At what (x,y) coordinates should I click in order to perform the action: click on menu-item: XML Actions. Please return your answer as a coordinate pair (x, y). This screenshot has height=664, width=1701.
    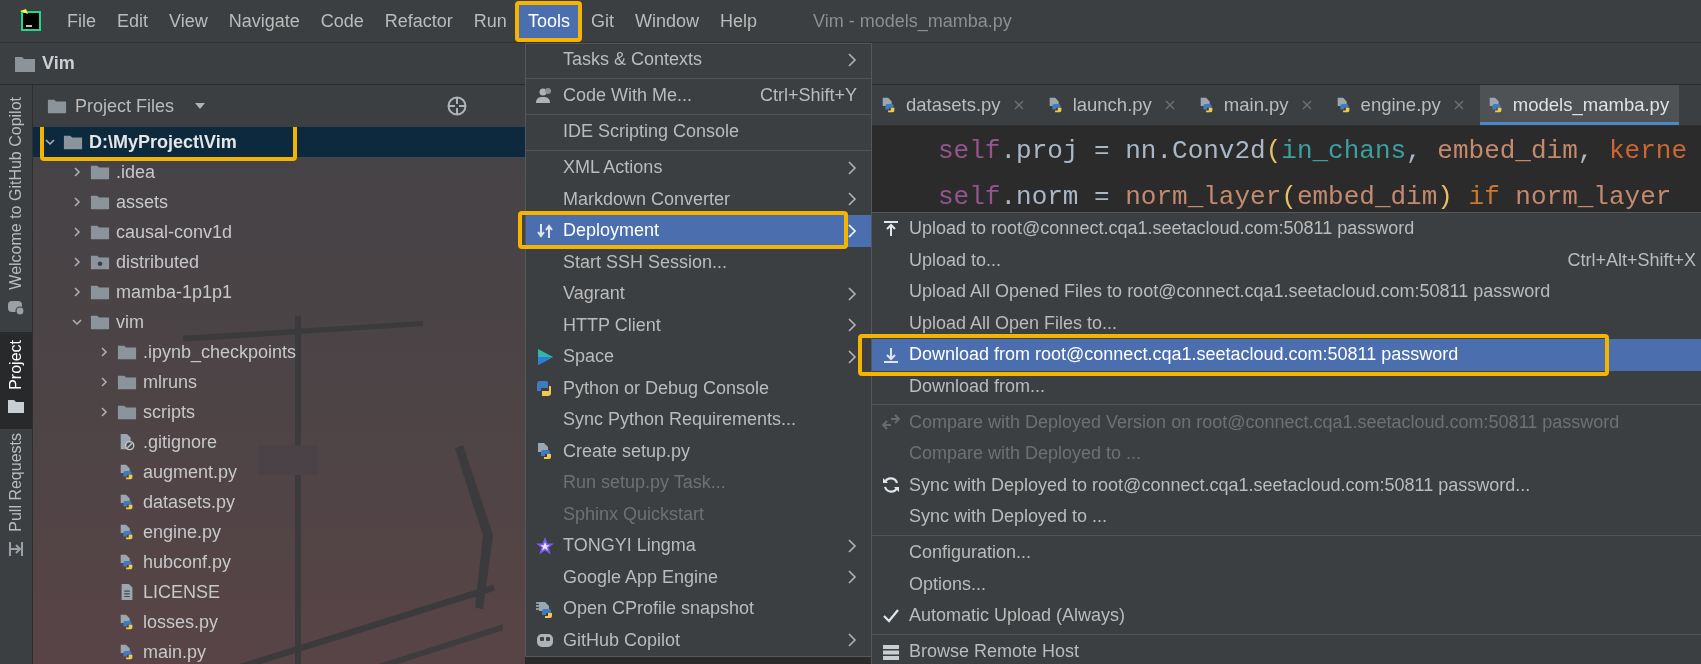
    Looking at the image, I should click on (698, 168).